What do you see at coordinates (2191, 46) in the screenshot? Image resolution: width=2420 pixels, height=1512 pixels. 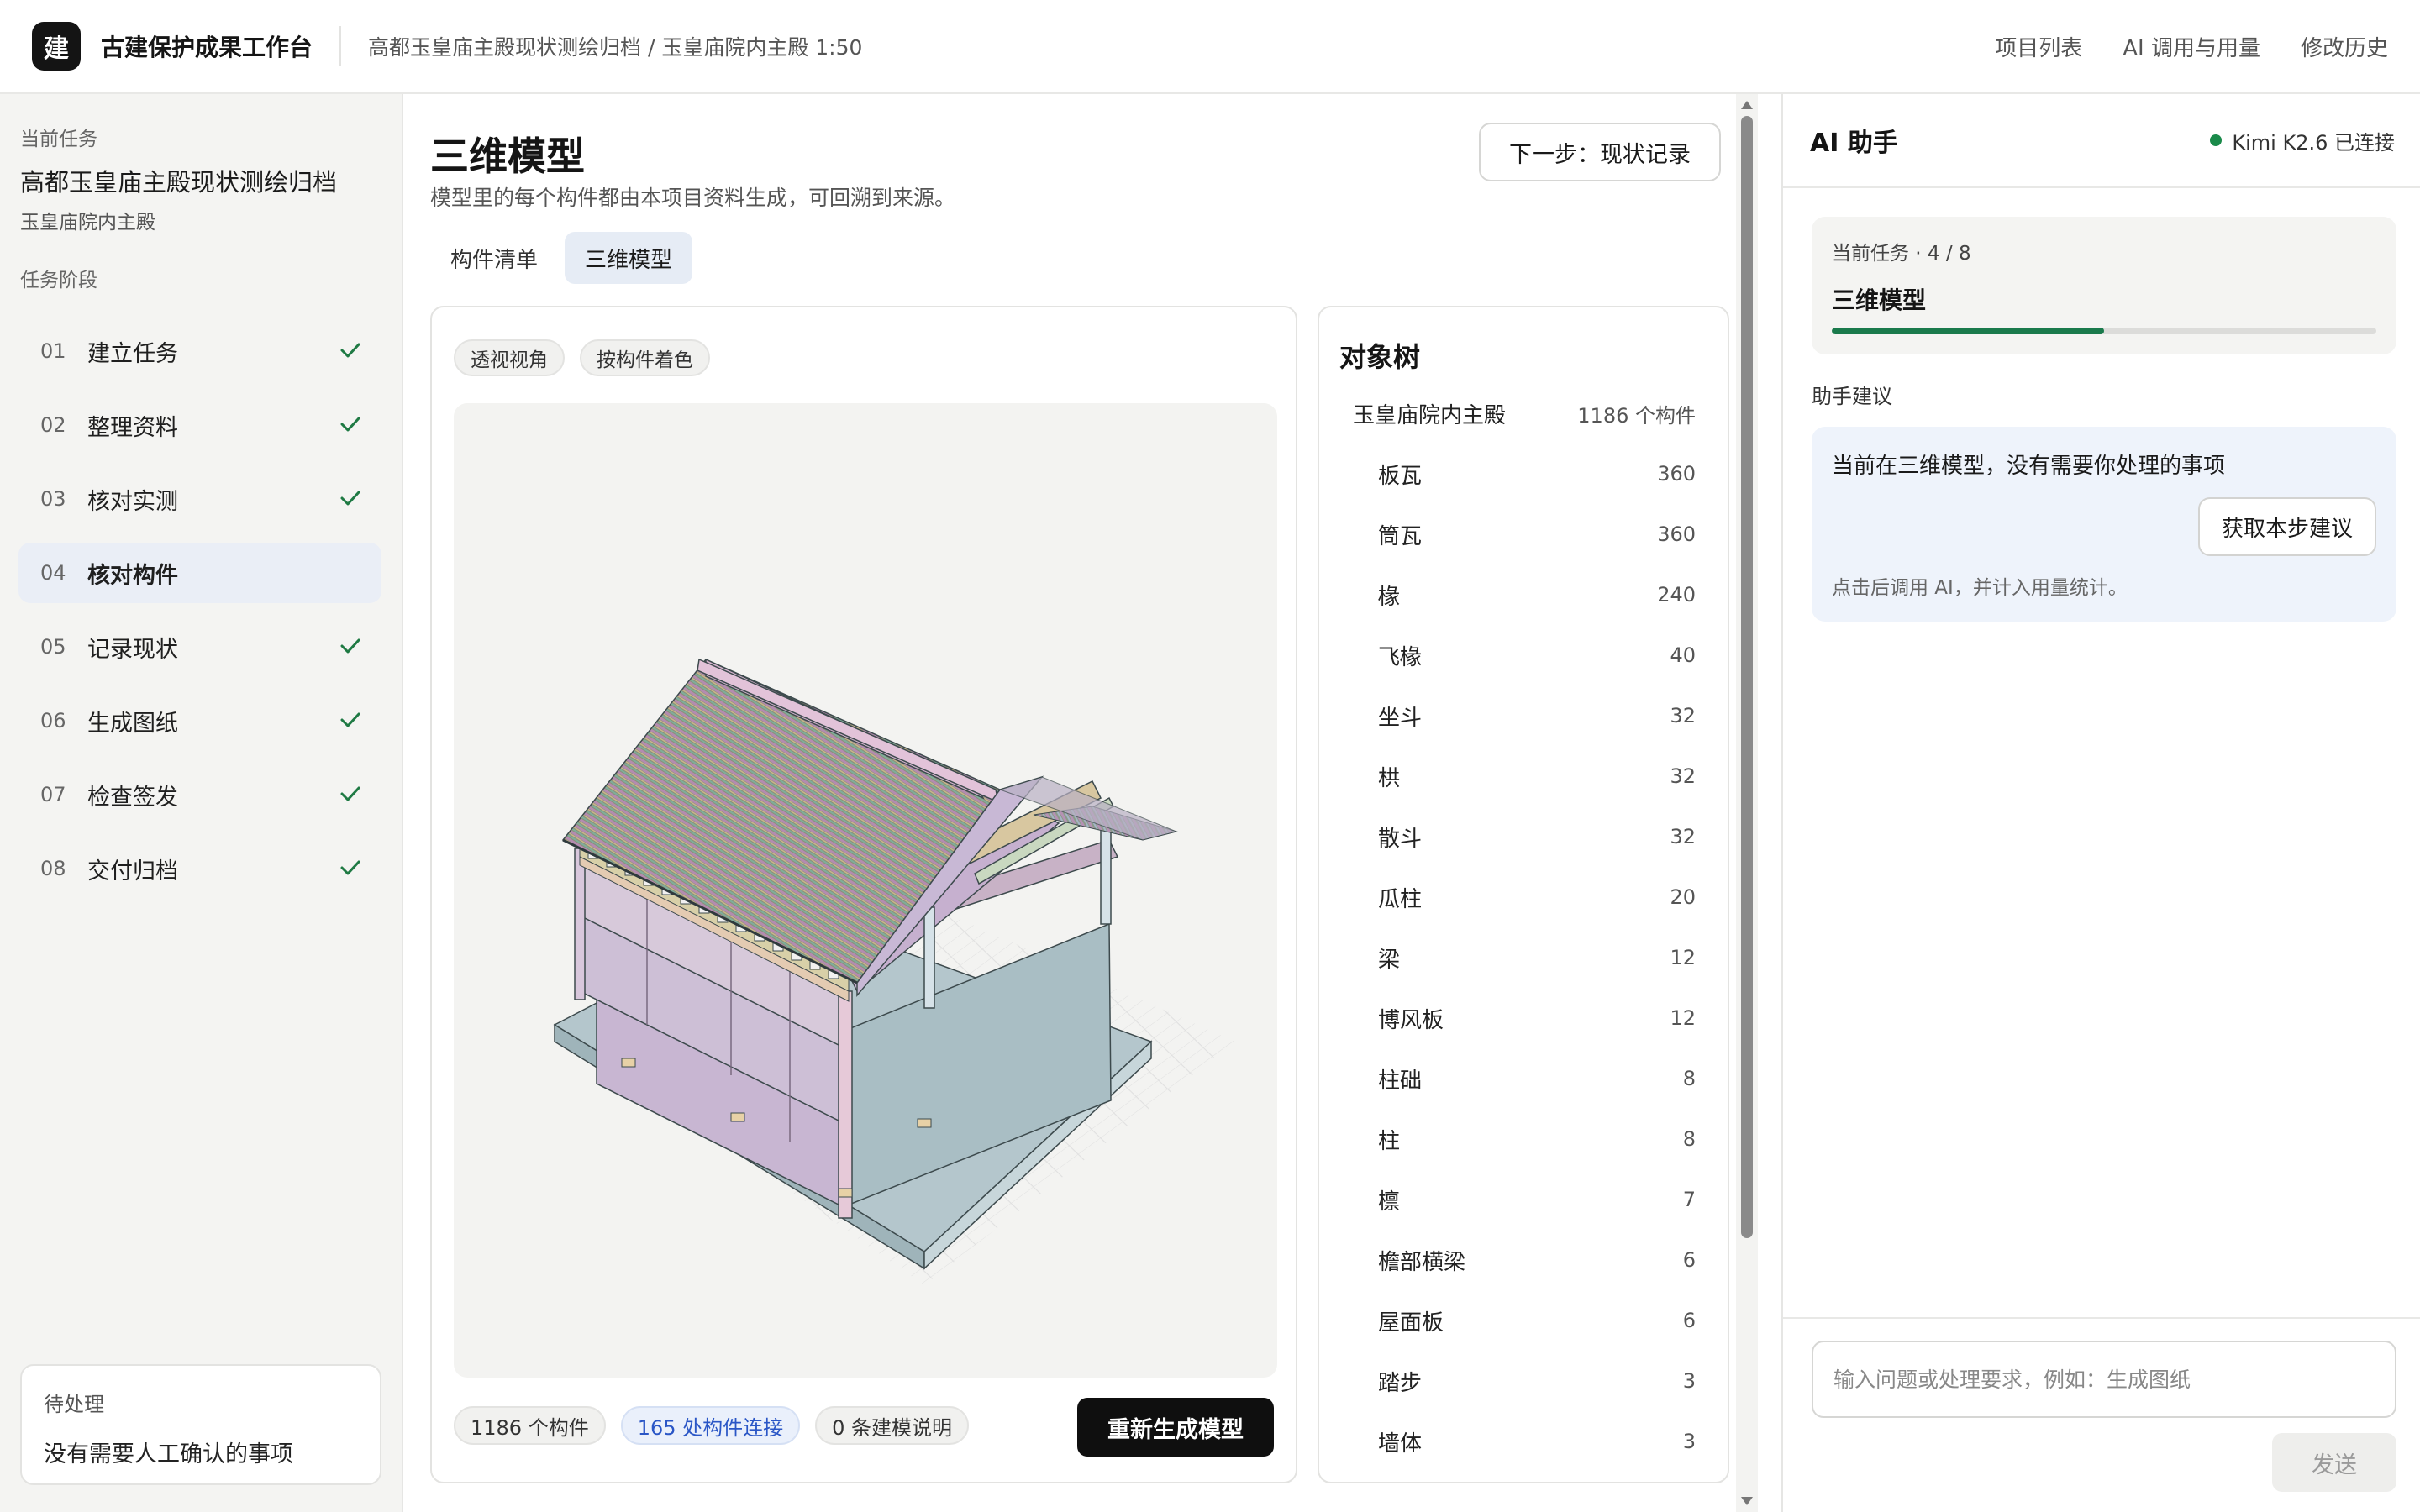 I see `nav-ai-usage: AI 调用与用量` at bounding box center [2191, 46].